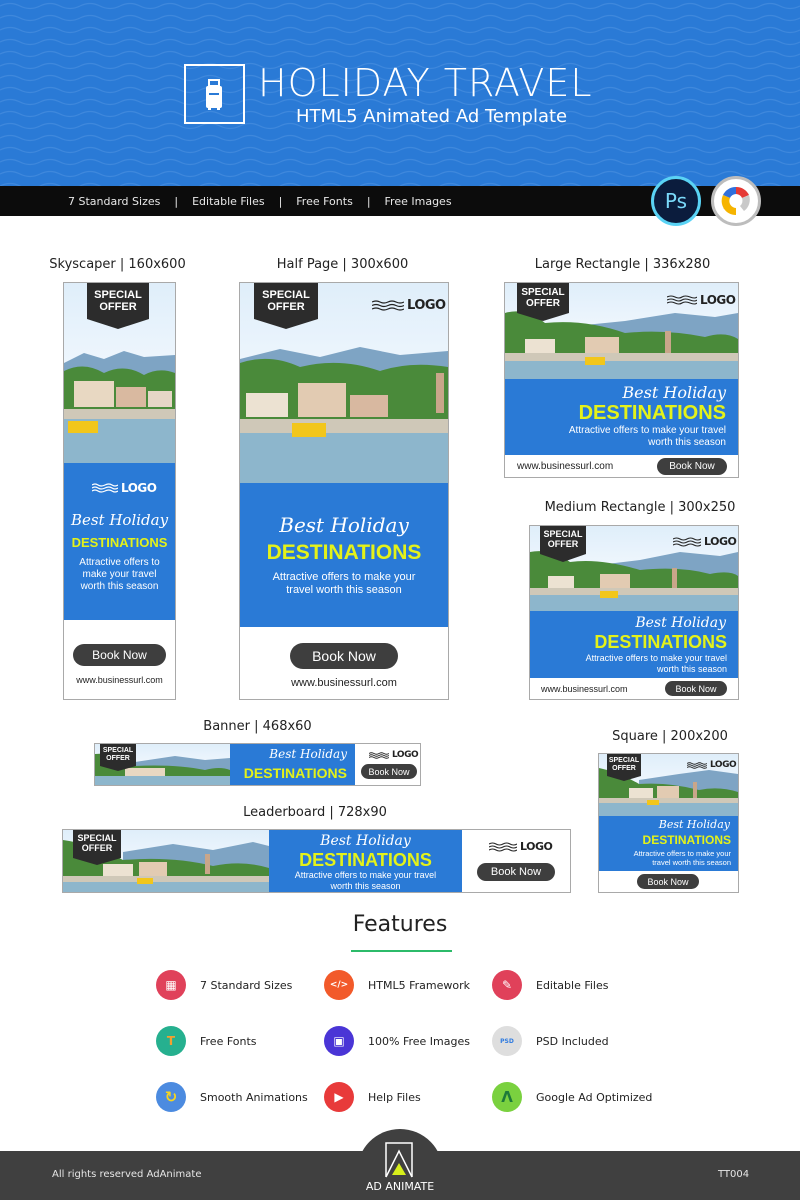 The height and width of the screenshot is (1200, 800). What do you see at coordinates (397, 985) in the screenshot?
I see `feature-item: </> HTML5 Framework` at bounding box center [397, 985].